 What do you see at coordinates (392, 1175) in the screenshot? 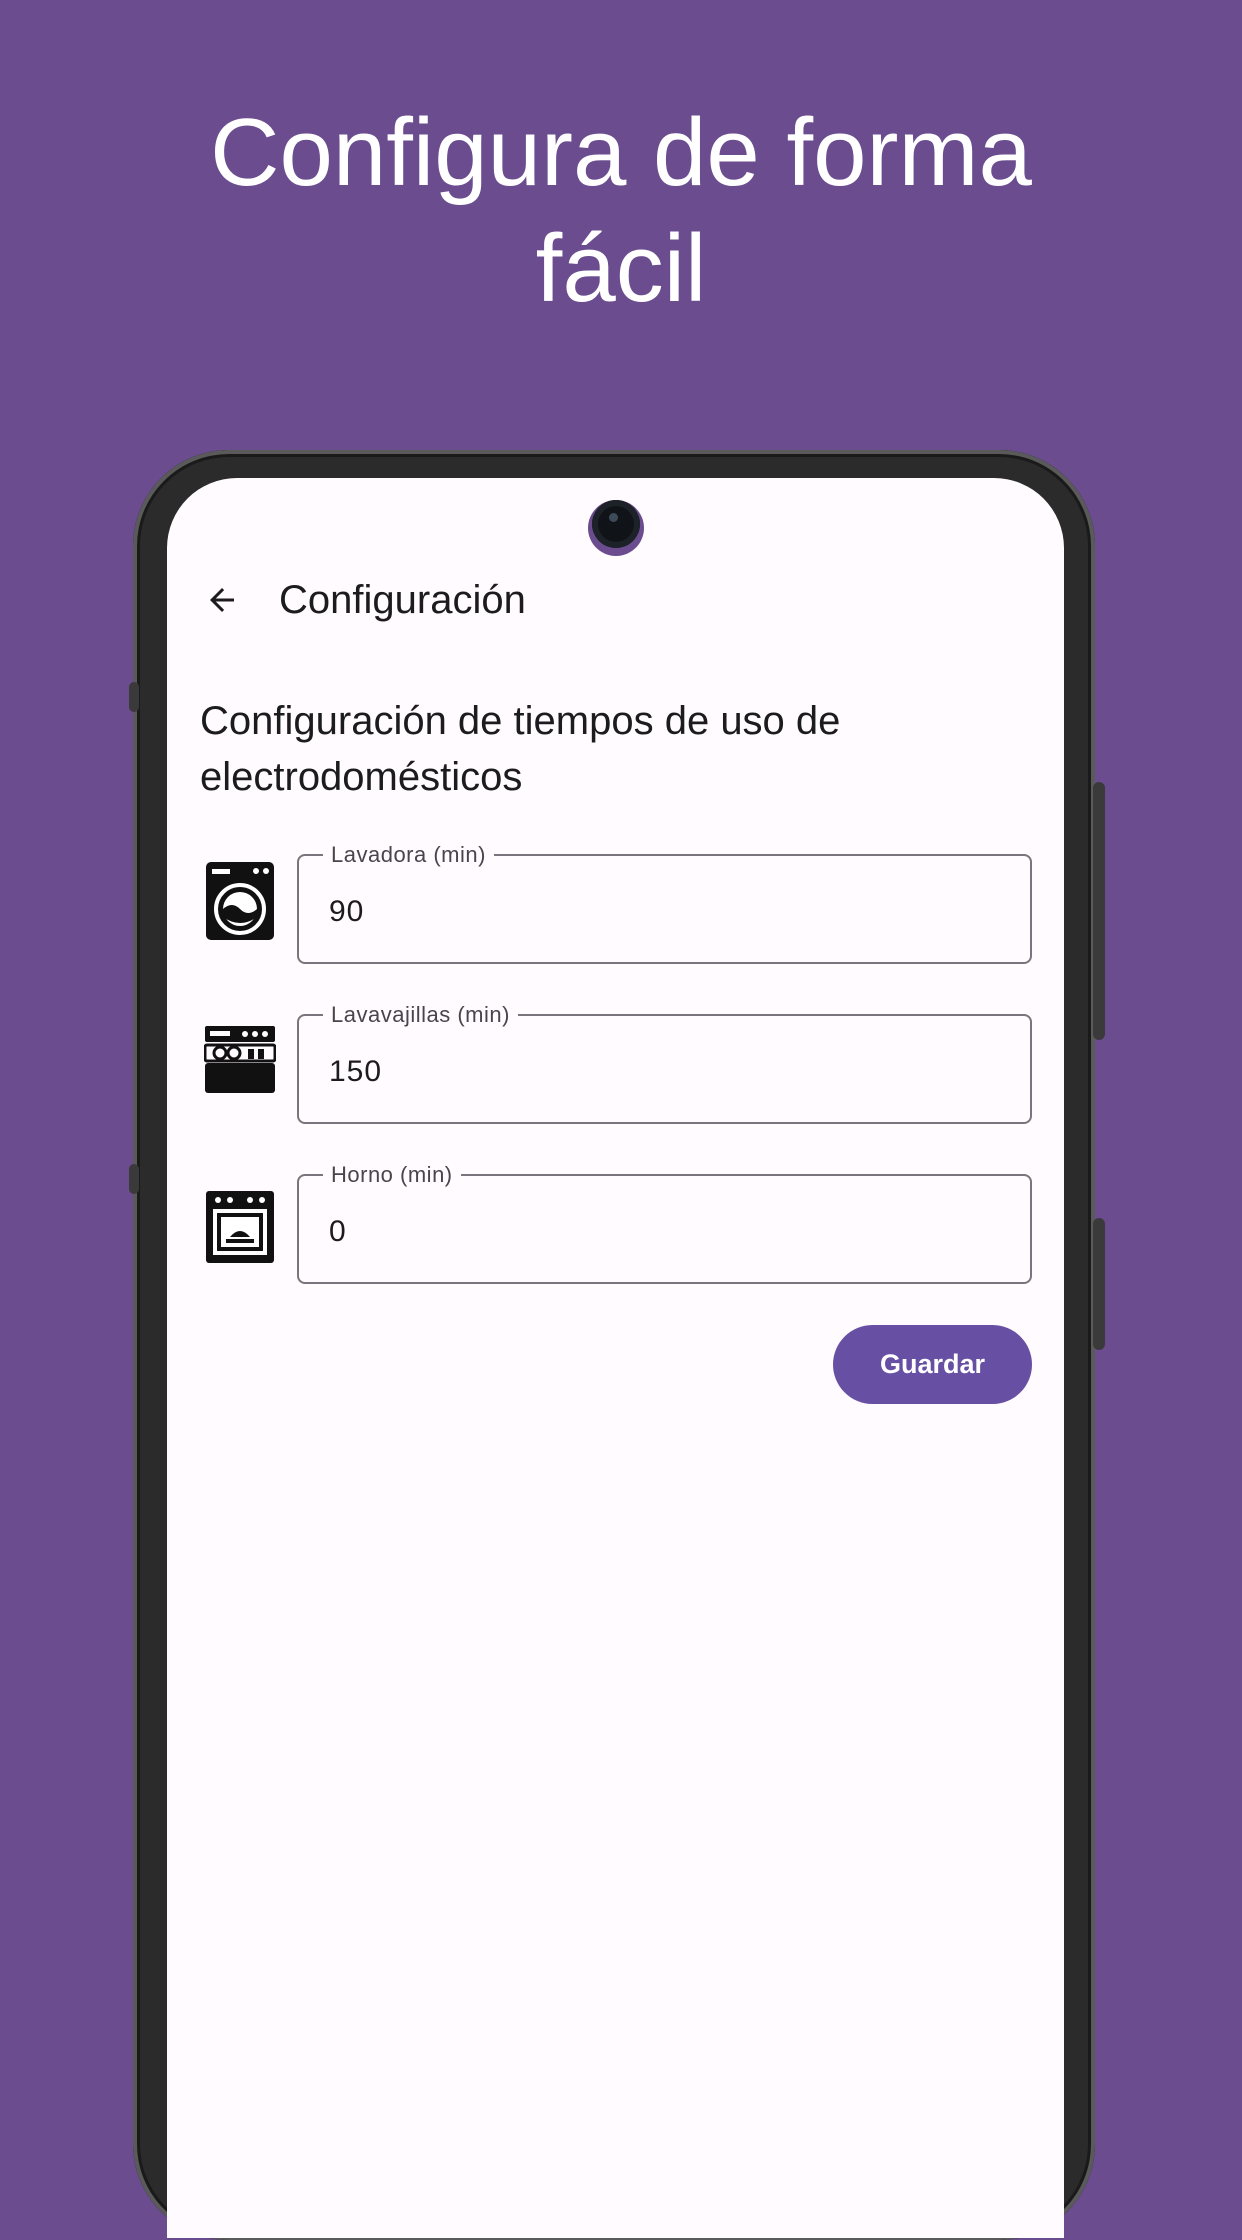
I see `horno-label: Horno (min)` at bounding box center [392, 1175].